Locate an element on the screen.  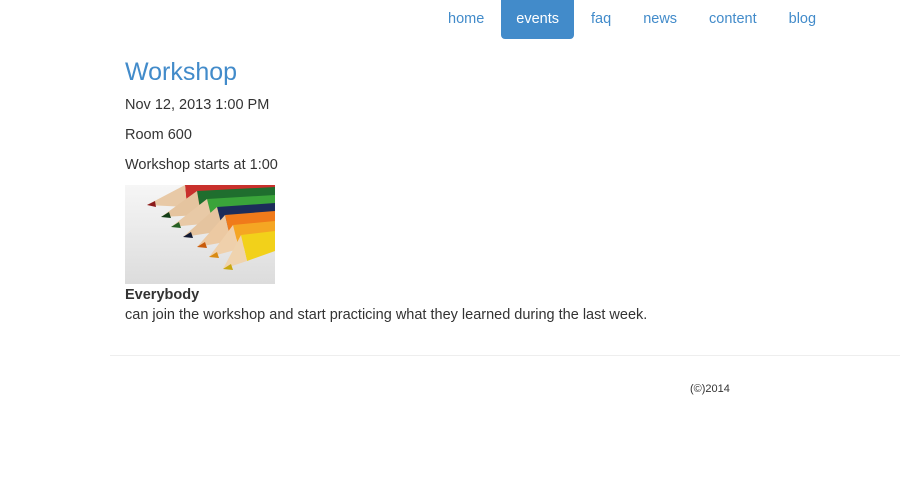
colored-pencils-image is located at coordinates (200, 234).